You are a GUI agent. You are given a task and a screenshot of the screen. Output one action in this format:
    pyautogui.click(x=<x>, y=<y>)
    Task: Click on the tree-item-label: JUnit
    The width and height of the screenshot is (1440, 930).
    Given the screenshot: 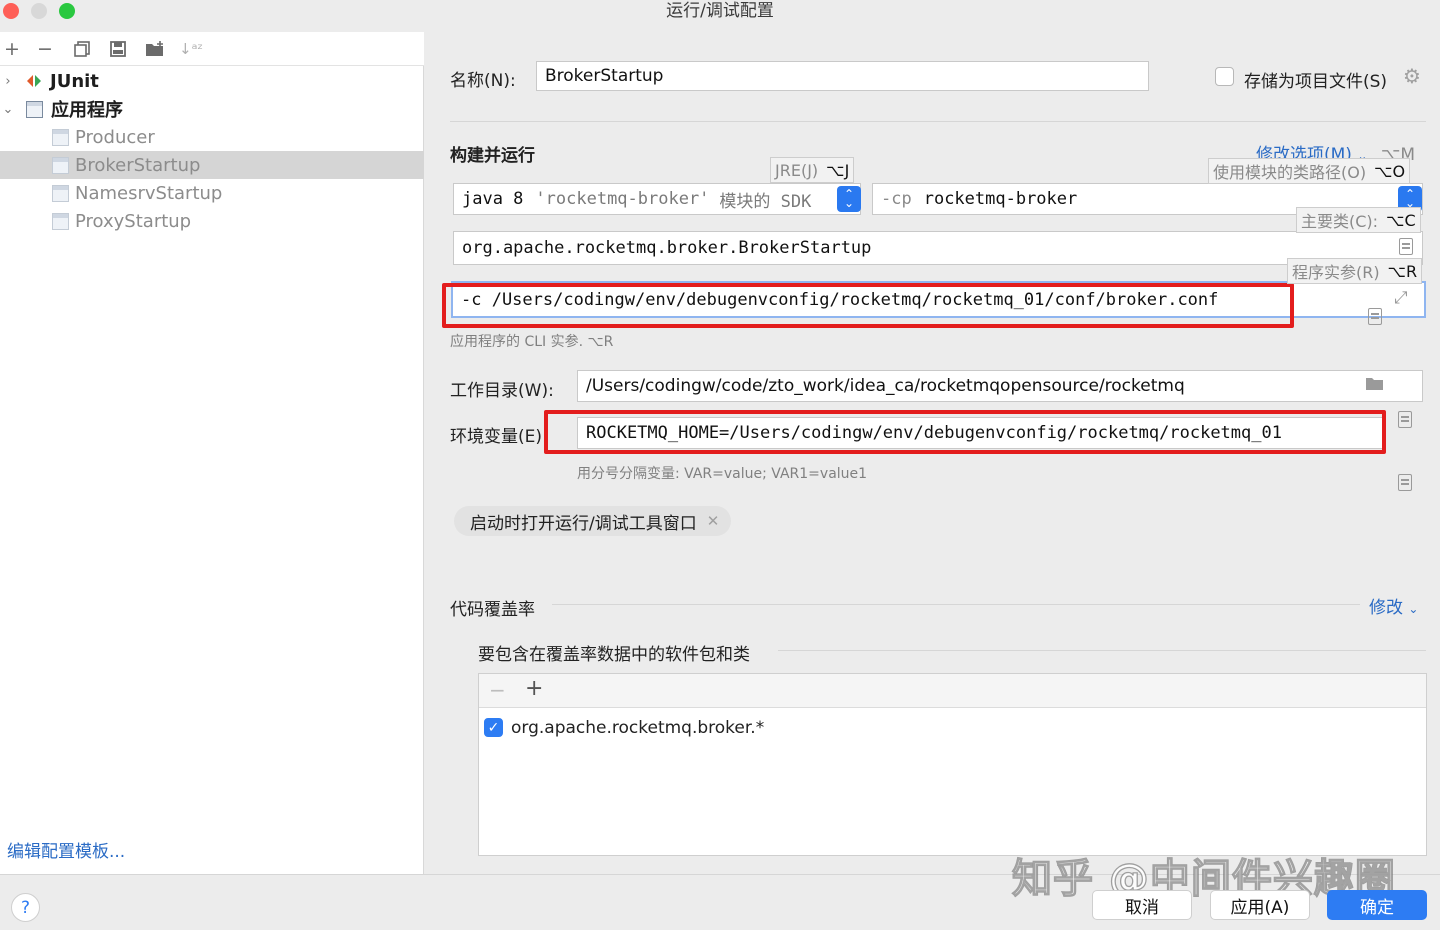 What is the action you would take?
    pyautogui.click(x=74, y=81)
    